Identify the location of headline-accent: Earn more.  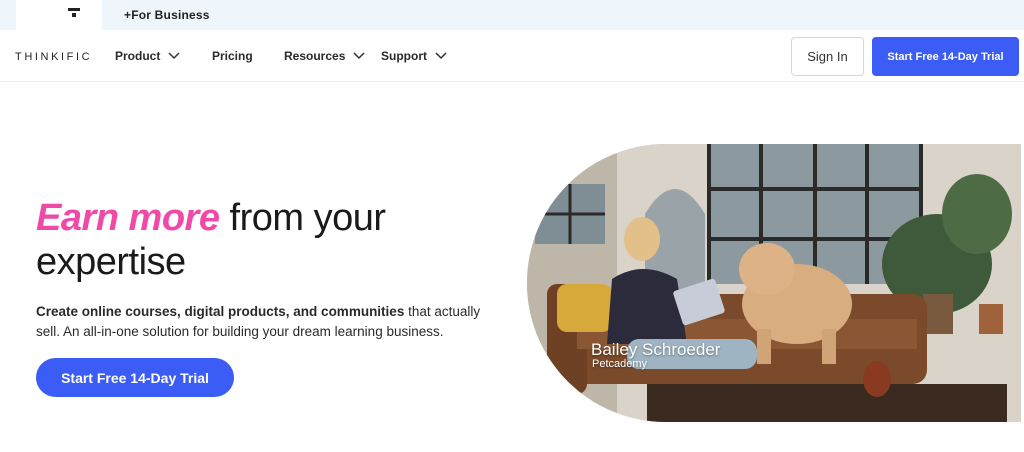
(128, 218).